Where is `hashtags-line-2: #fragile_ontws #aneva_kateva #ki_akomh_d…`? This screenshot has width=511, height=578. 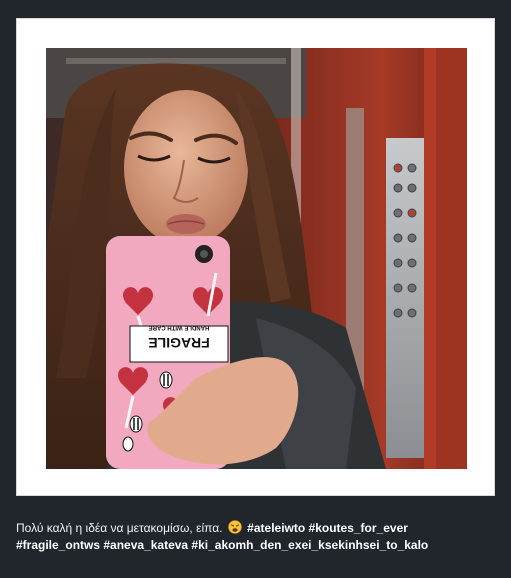 hashtags-line-2: #fragile_ontws #aneva_kateva #ki_akomh_d… is located at coordinates (222, 545).